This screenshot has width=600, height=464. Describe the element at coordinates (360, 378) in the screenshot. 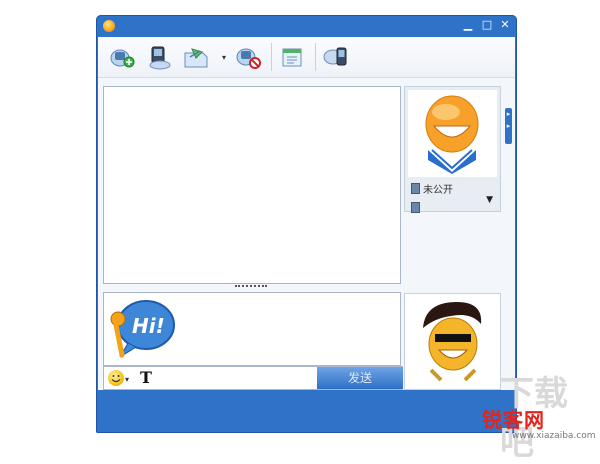

I see `send-button: 发送` at that location.